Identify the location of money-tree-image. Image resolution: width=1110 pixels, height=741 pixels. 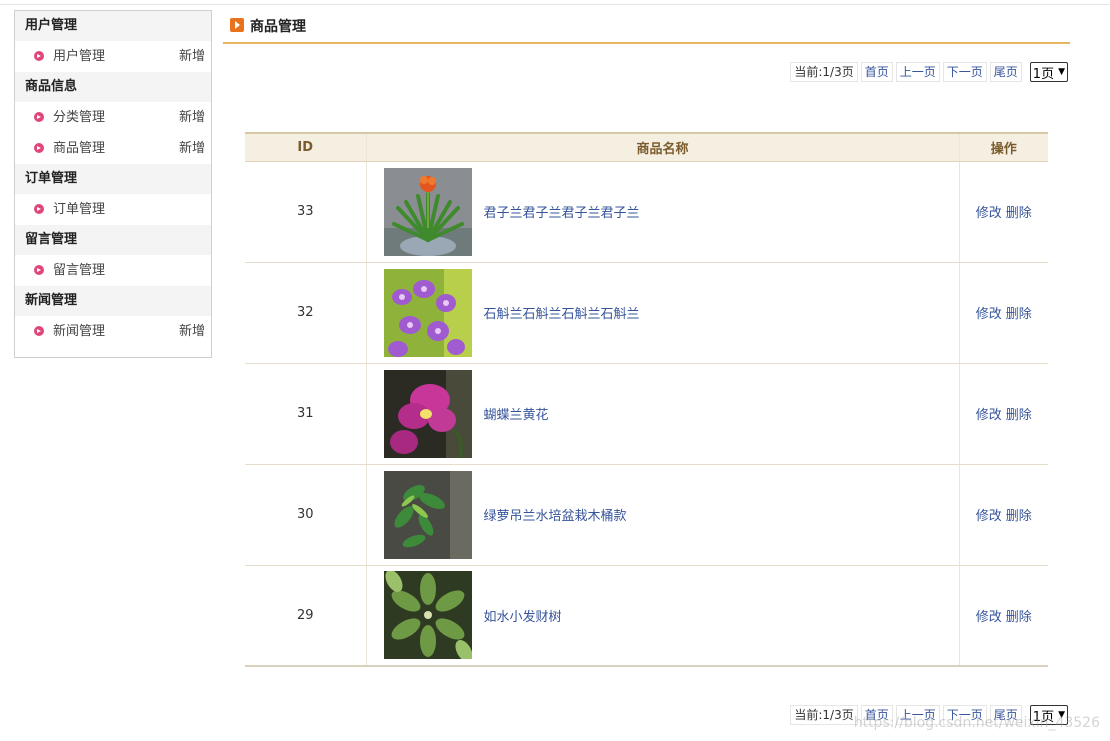
(427, 615).